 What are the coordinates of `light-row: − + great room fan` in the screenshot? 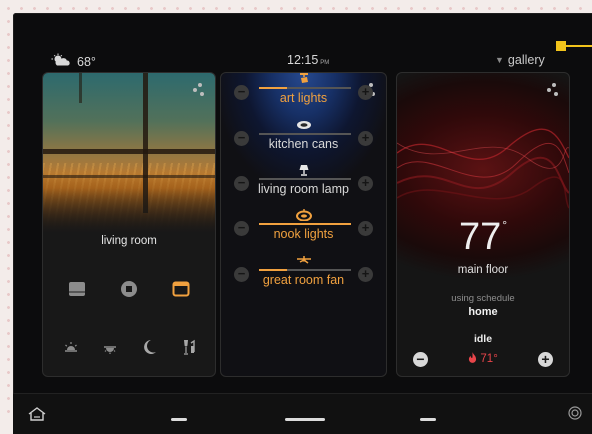 It's located at (303, 276).